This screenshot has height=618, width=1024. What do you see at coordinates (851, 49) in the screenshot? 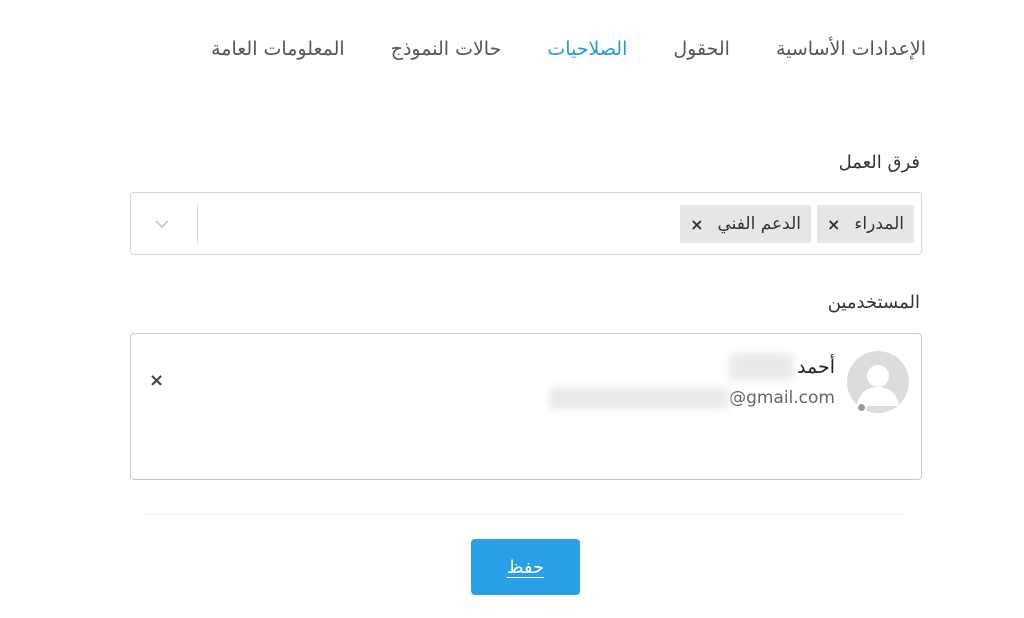
I see `tab-basic-settings: الإعدادات الأساسية` at bounding box center [851, 49].